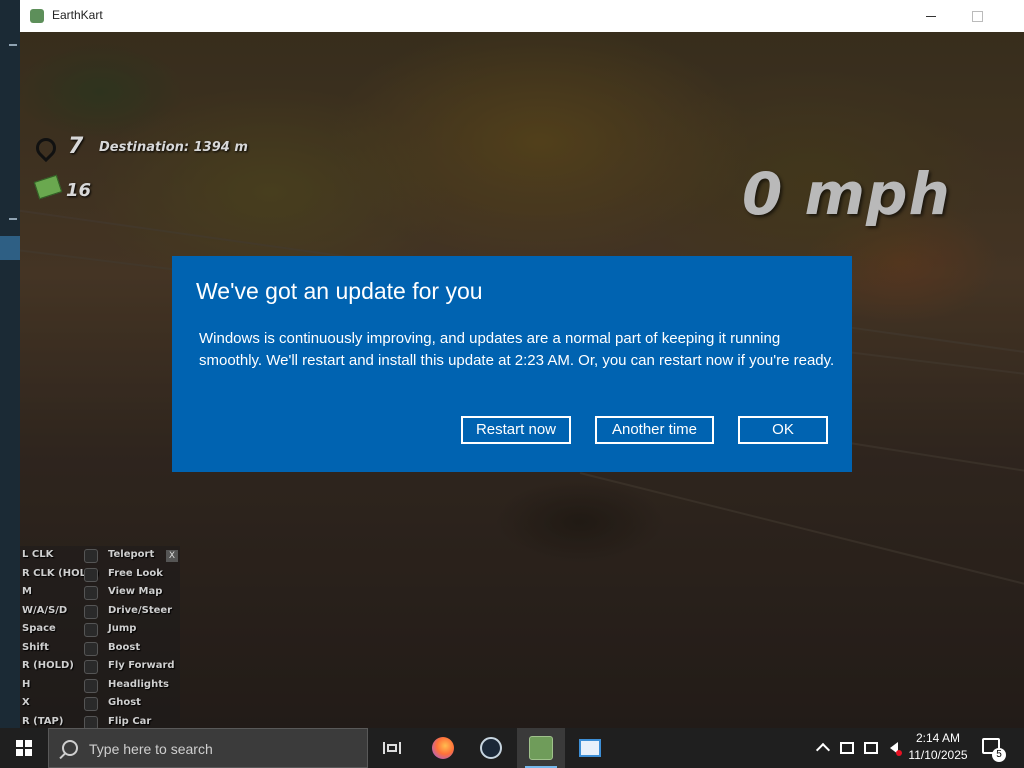 Image resolution: width=1024 pixels, height=768 pixels. Describe the element at coordinates (76, 146) in the screenshot. I see `hud-level: 7` at that location.